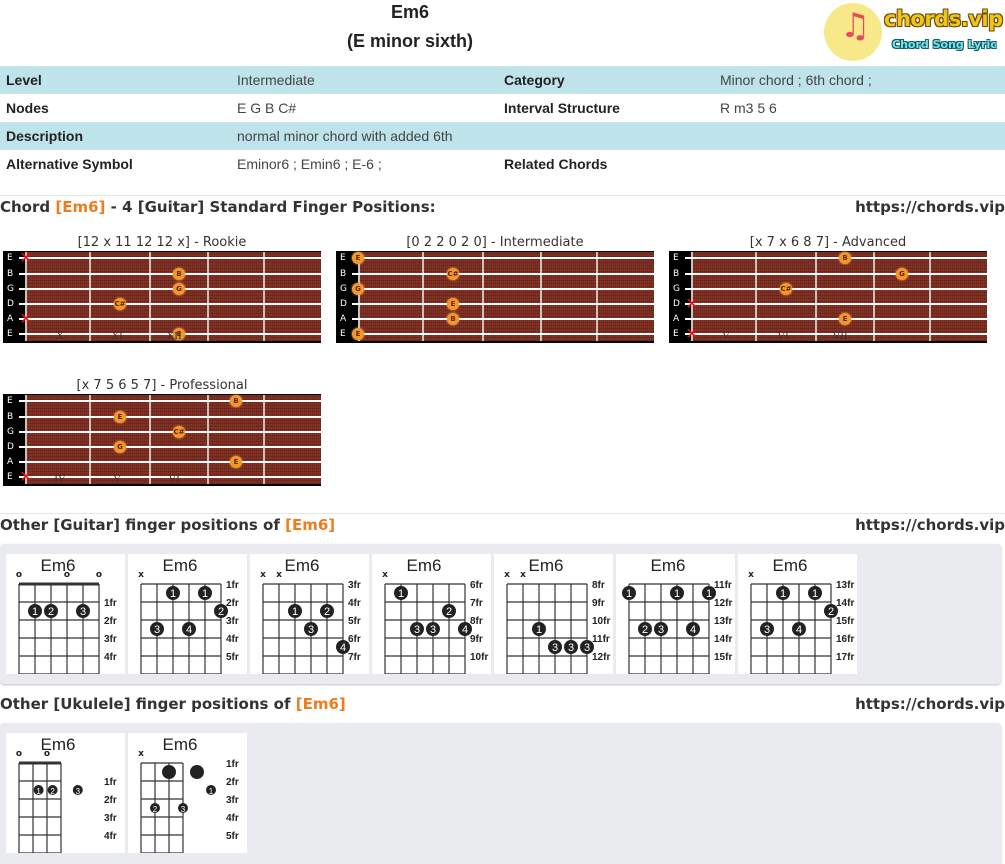  What do you see at coordinates (110, 657) in the screenshot?
I see `fret-label: 4fr` at bounding box center [110, 657].